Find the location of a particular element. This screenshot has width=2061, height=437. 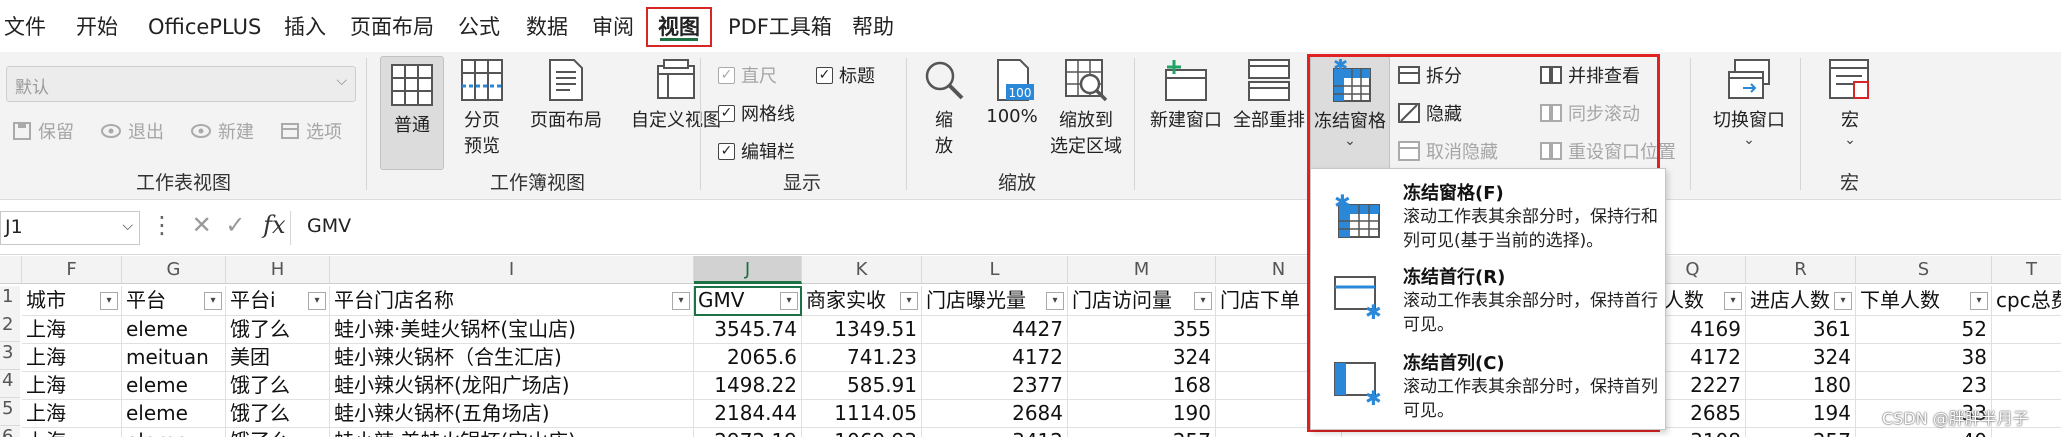

table-cell: 741.23 is located at coordinates (862, 358).